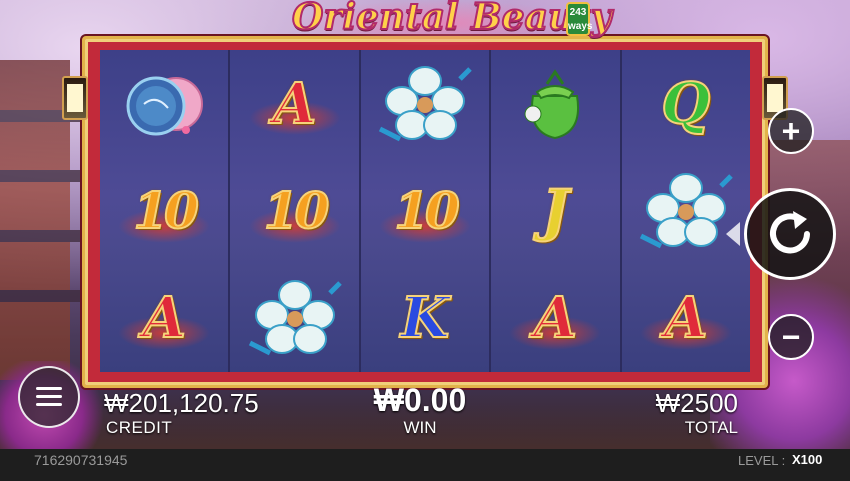 The width and height of the screenshot is (850, 481). Describe the element at coordinates (420, 400) in the screenshot. I see `win-value: ₩0.00` at that location.